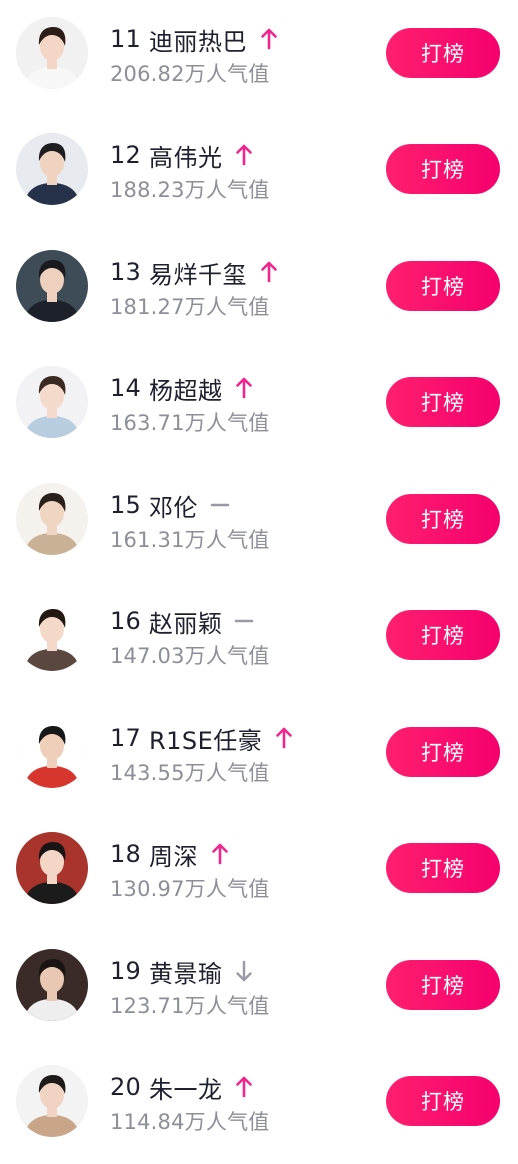 This screenshot has height=1164, width=518. Describe the element at coordinates (173, 505) in the screenshot. I see `artist-name: 邓伦` at that location.